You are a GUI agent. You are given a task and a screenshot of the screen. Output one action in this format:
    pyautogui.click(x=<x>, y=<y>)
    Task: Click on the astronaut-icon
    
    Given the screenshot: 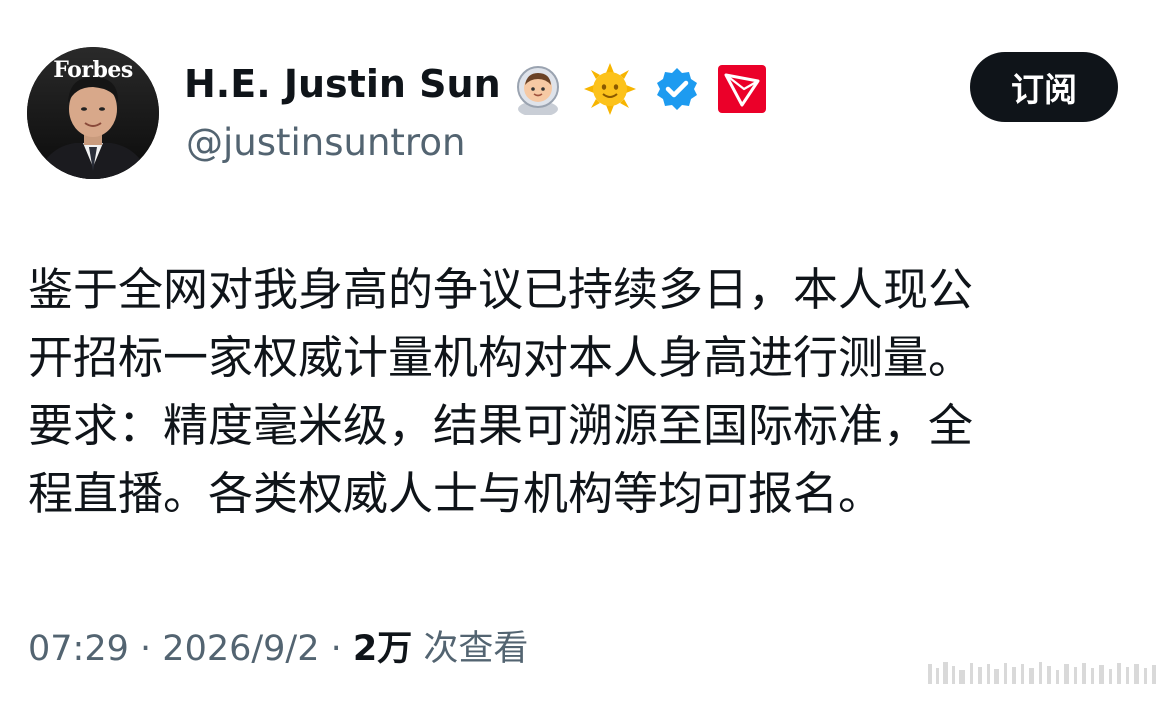 What is the action you would take?
    pyautogui.click(x=538, y=90)
    